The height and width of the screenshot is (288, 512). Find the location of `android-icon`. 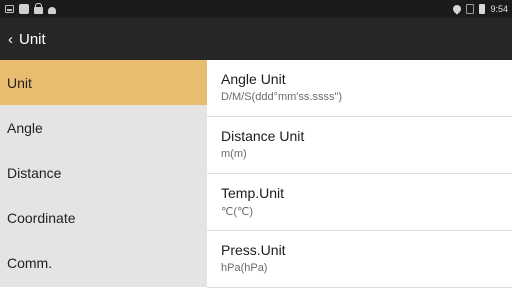

android-icon is located at coordinates (52, 10).